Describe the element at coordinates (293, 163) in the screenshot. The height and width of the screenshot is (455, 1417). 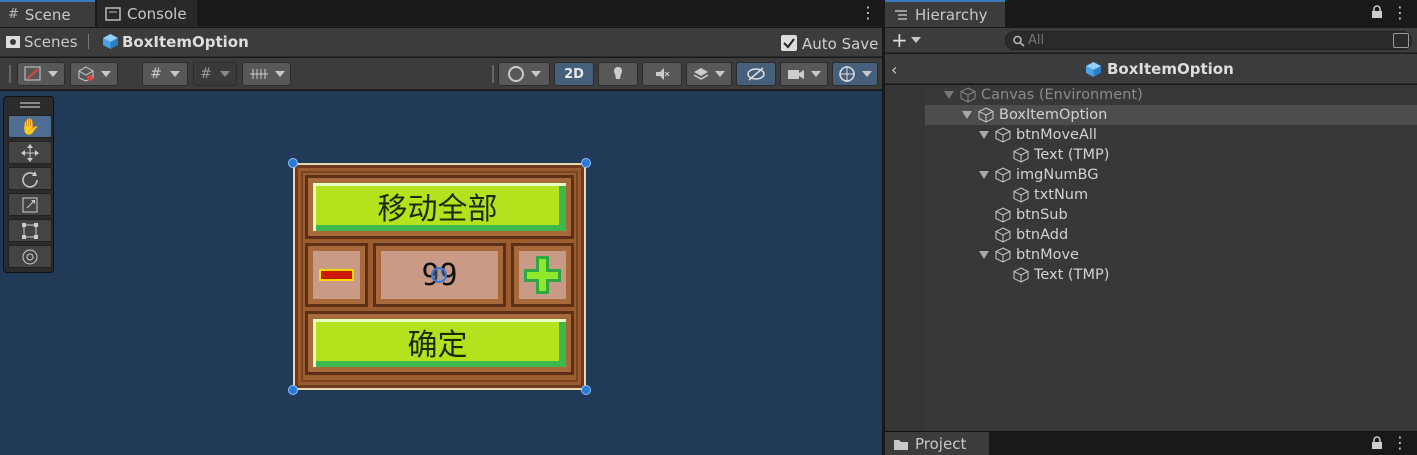
I see `rect-handle-top-left` at that location.